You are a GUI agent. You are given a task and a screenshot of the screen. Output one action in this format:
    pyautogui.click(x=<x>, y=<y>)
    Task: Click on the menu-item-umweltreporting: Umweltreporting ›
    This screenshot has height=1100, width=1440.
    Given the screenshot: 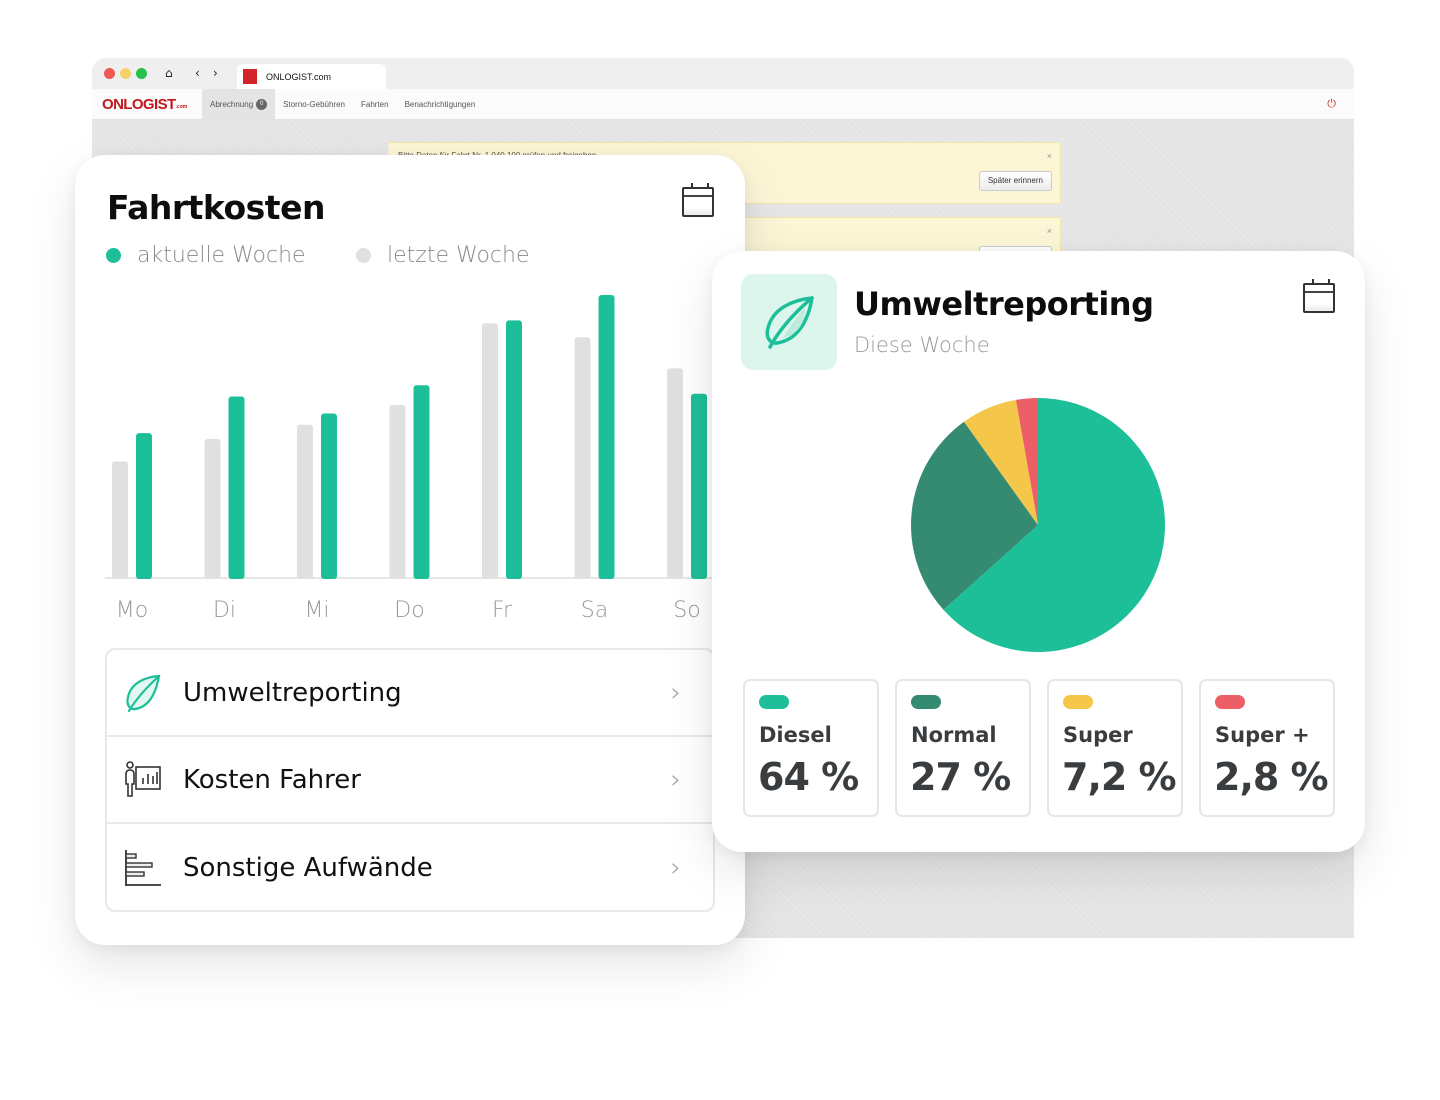 What is the action you would take?
    pyautogui.click(x=410, y=693)
    